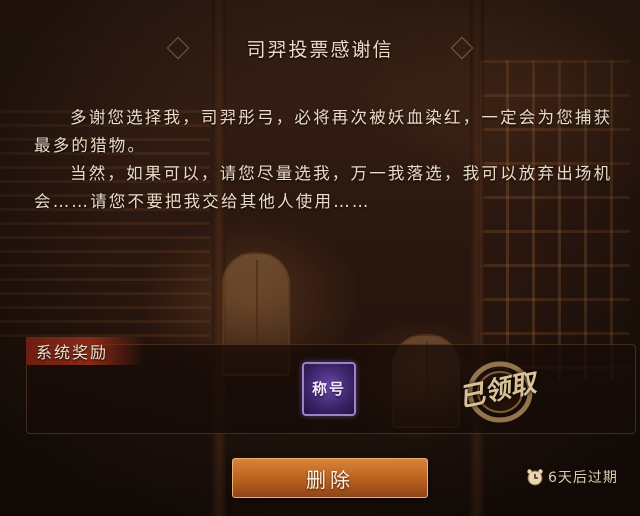 The width and height of the screenshot is (640, 516). I want to click on dialog-title-bar: 司羿投票感谢信, so click(320, 48).